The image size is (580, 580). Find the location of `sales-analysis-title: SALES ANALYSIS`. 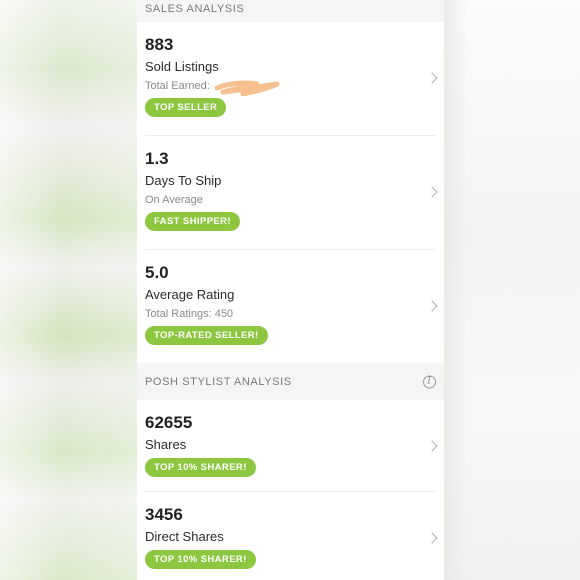

sales-analysis-title: SALES ANALYSIS is located at coordinates (195, 9).